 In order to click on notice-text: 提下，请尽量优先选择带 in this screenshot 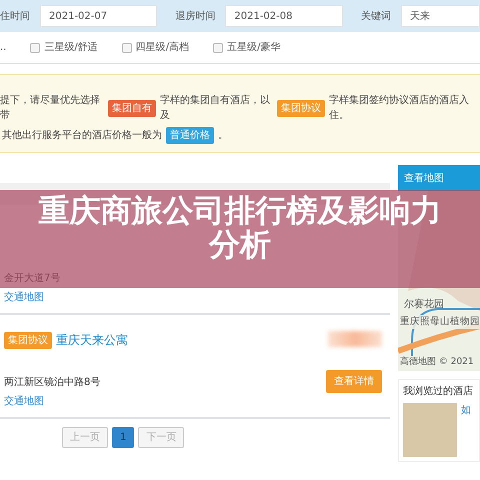, I will do `click(50, 108)`.